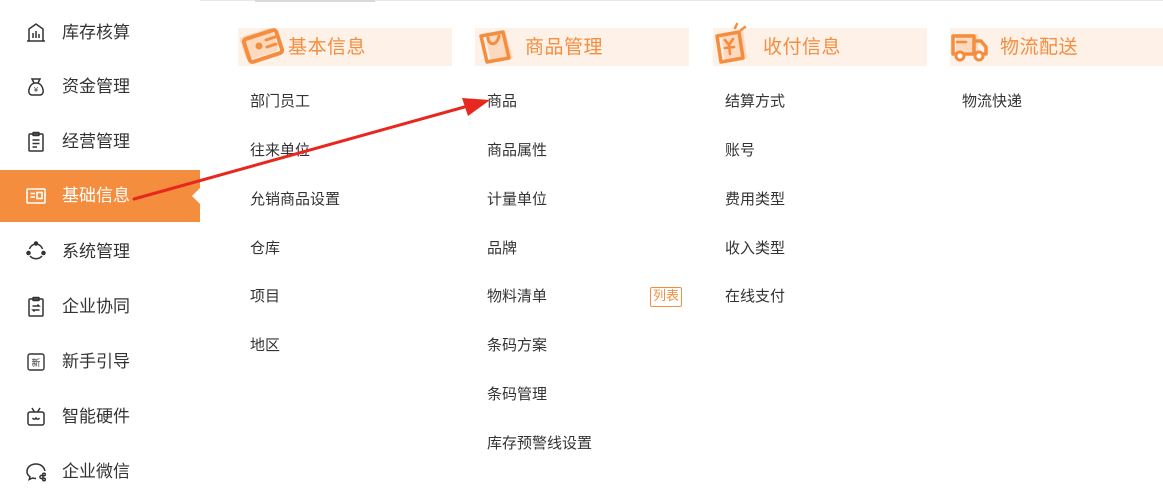 This screenshot has height=490, width=1163. Describe the element at coordinates (517, 345) in the screenshot. I see `menu-item-barcode-scheme: 条码方案` at that location.